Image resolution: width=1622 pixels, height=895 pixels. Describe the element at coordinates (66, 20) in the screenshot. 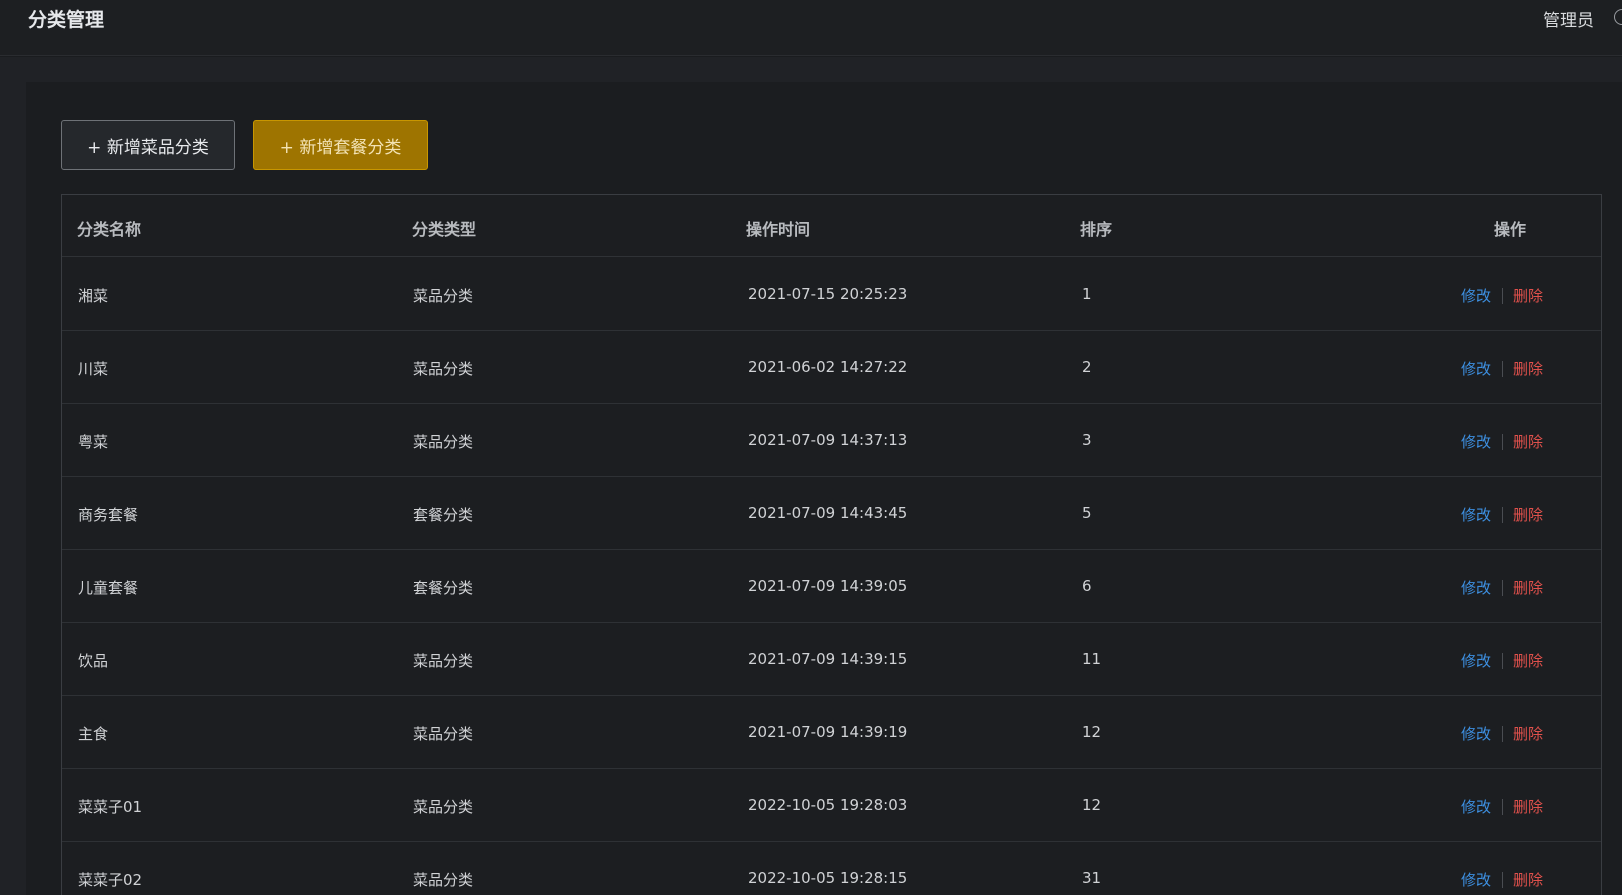

I see `page-title: 分类管理` at that location.